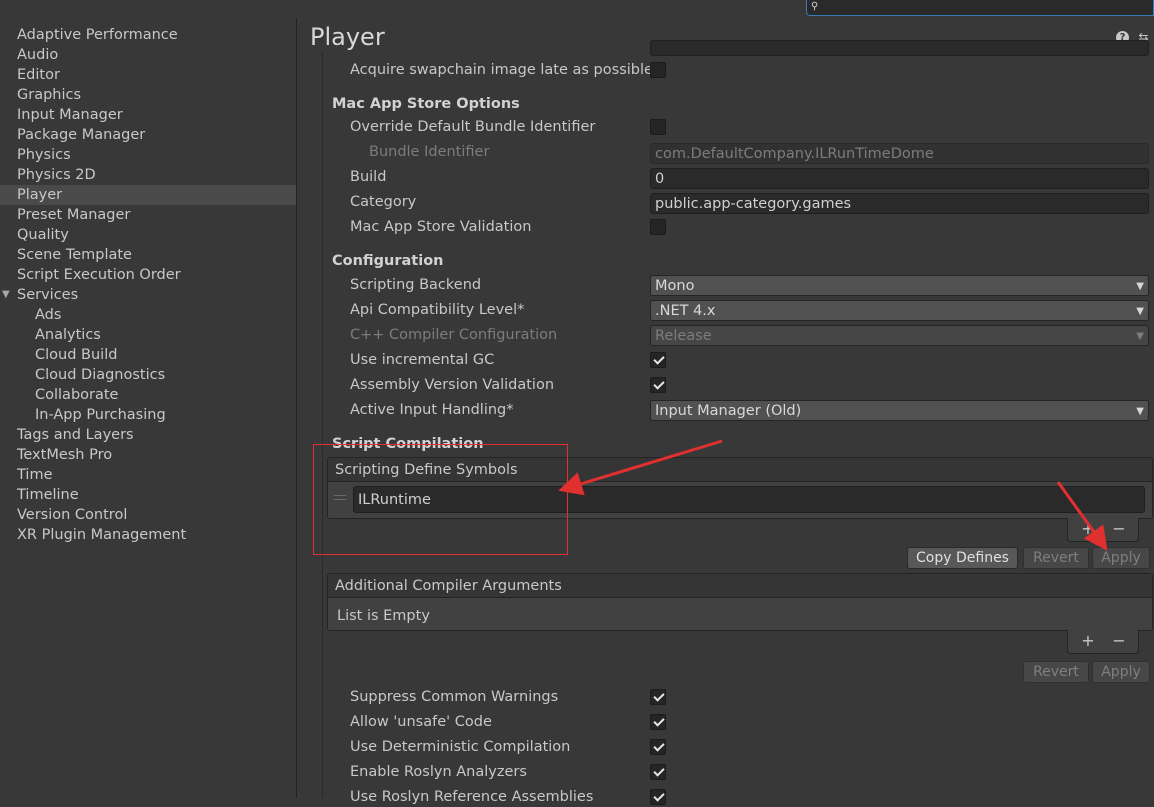 The height and width of the screenshot is (807, 1154). What do you see at coordinates (148, 395) in the screenshot?
I see `sidebar-item-collaborate: Collaborate` at bounding box center [148, 395].